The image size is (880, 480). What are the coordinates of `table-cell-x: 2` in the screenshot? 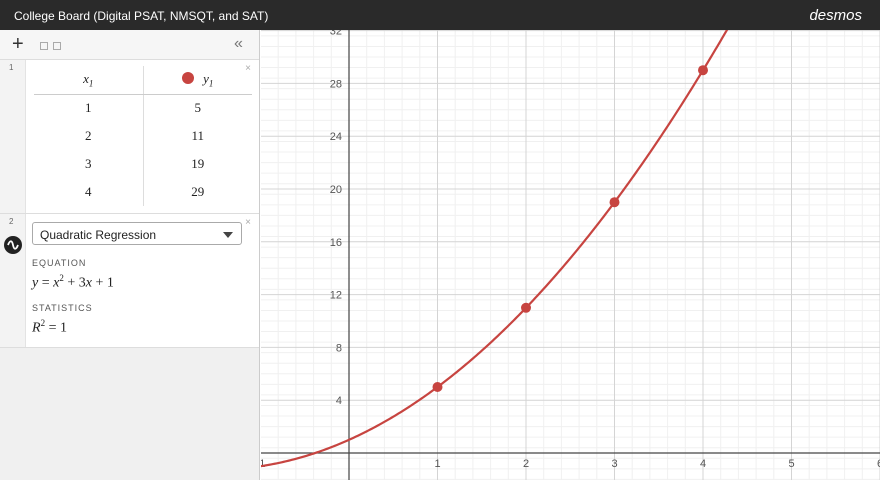 It's located at (89, 136).